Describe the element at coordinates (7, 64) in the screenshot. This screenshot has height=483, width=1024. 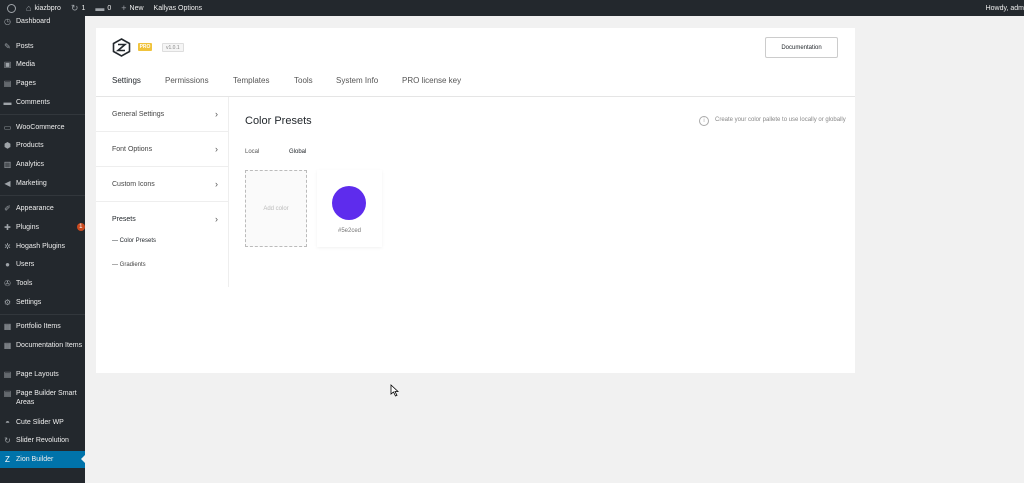
I see `media-icon: ▣` at that location.